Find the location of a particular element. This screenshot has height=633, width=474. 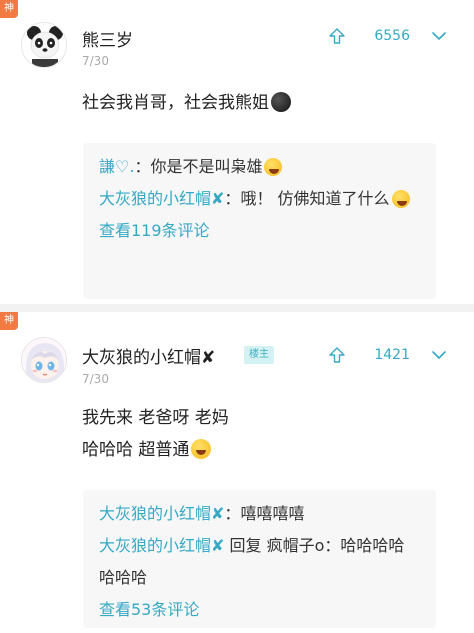

reply-text: 你是不是叫枭雄 is located at coordinates (206, 166).